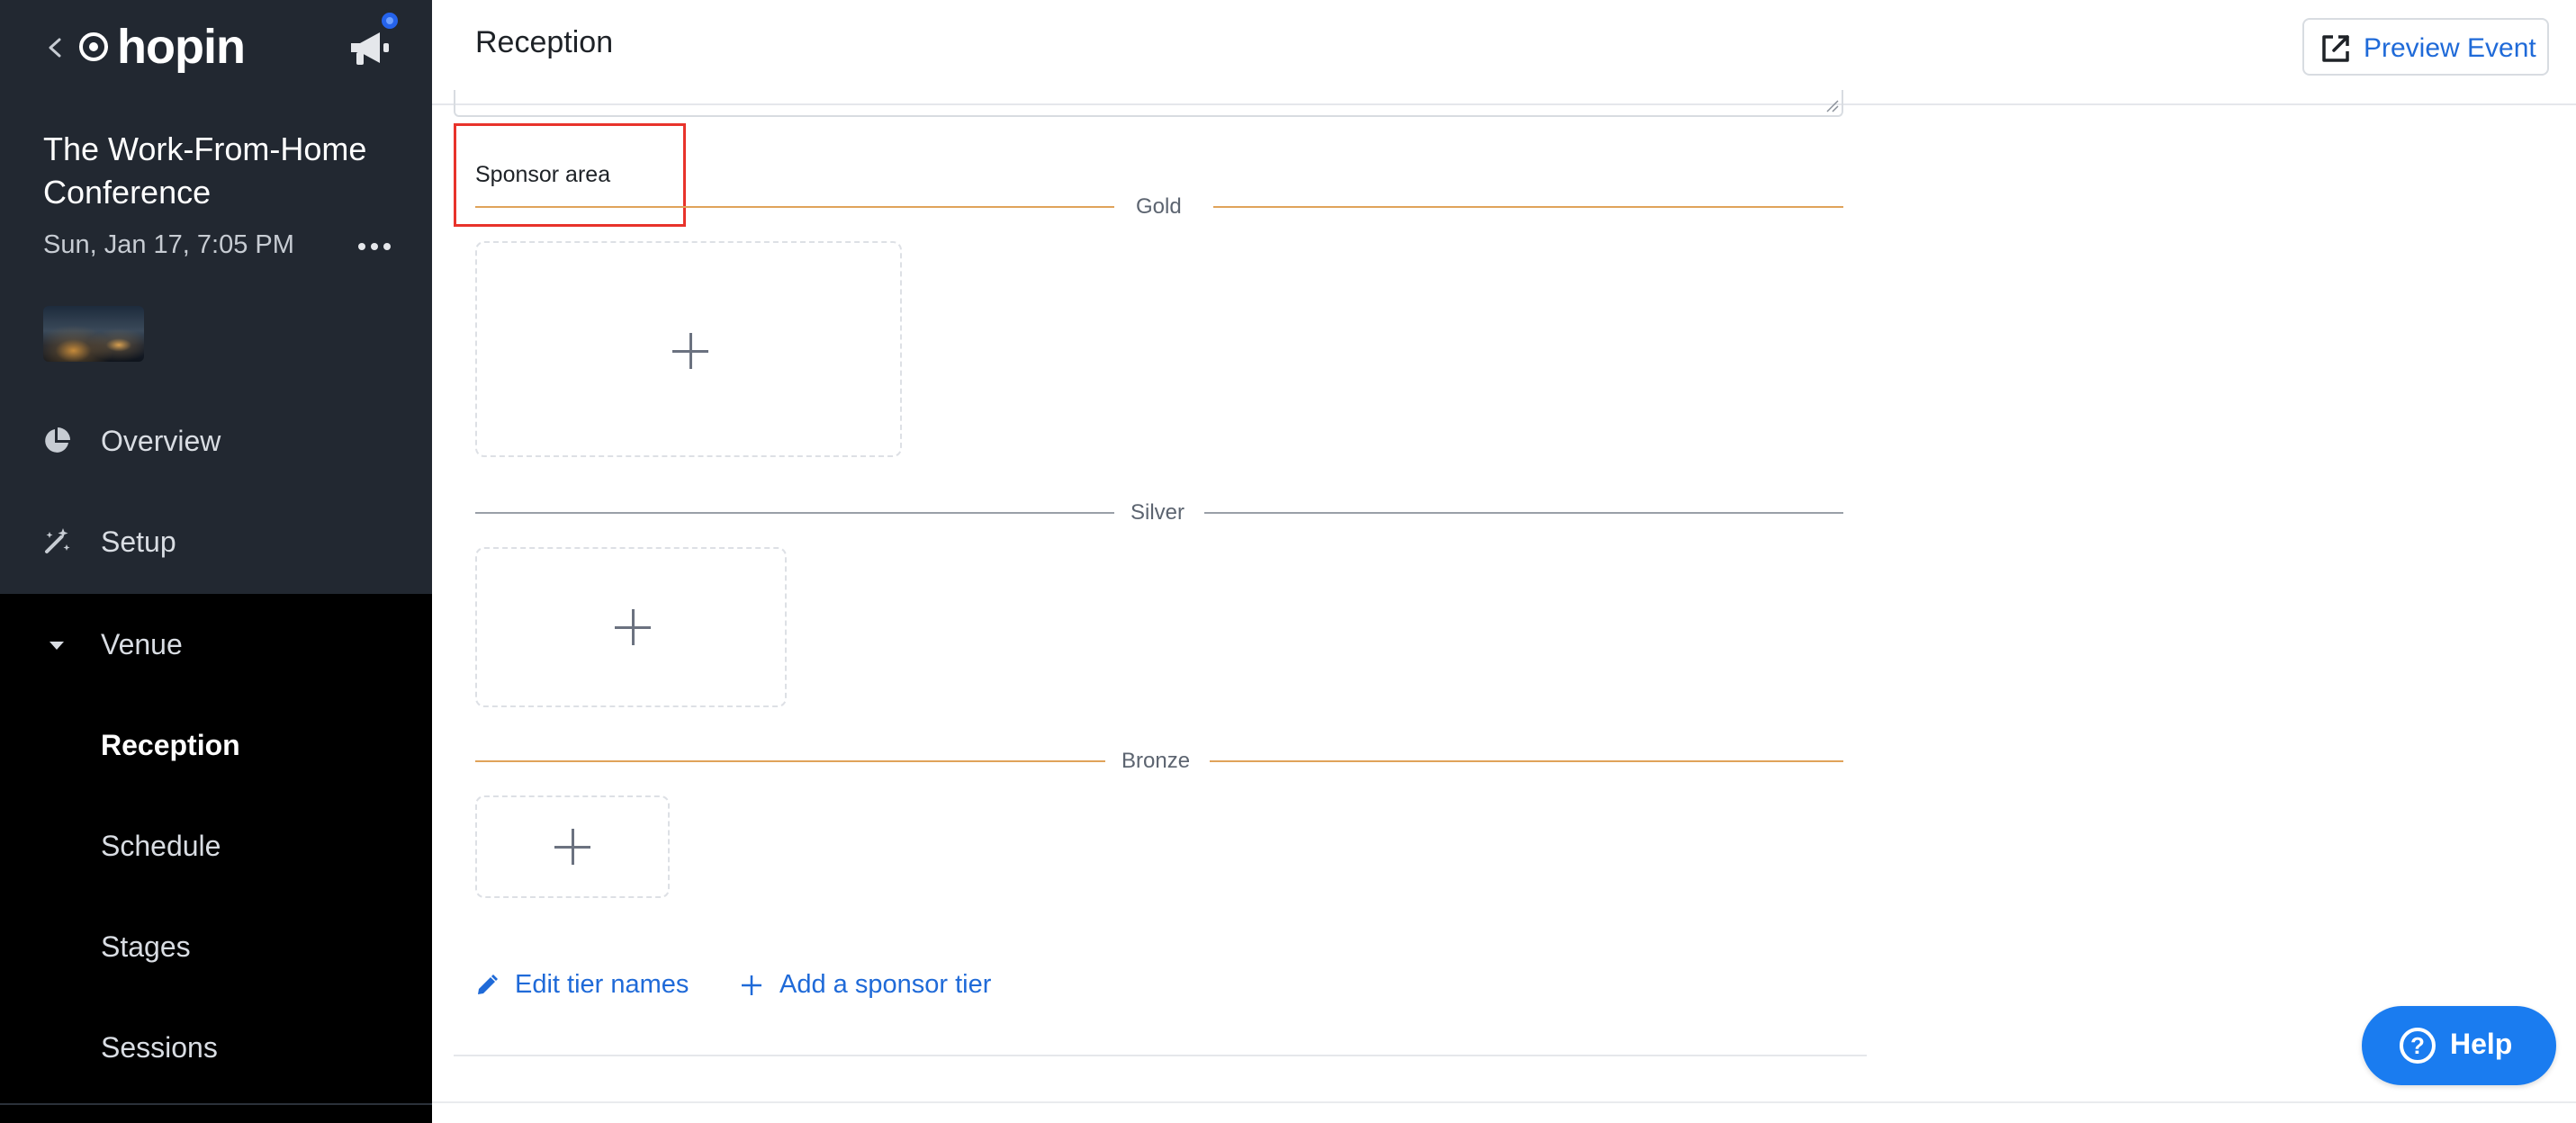 The height and width of the screenshot is (1123, 2576). What do you see at coordinates (2418, 1046) in the screenshot?
I see `question-circle-icon: ?` at bounding box center [2418, 1046].